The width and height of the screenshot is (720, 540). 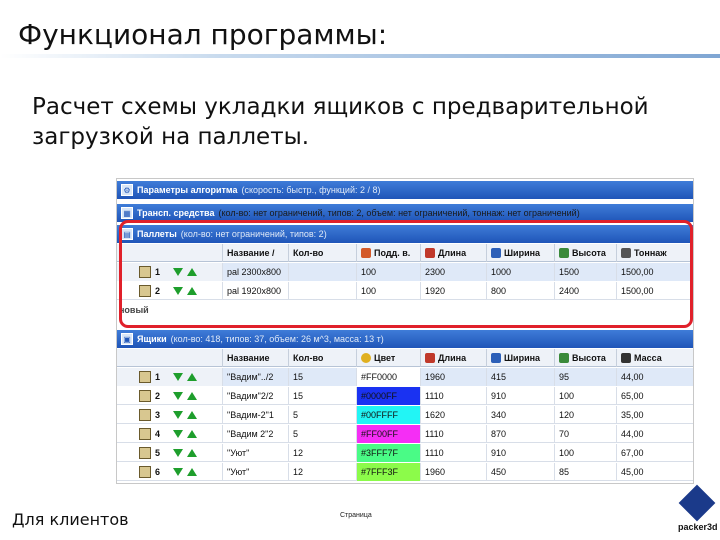 What do you see at coordinates (430, 358) in the screenshot?
I see `length-icon` at bounding box center [430, 358].